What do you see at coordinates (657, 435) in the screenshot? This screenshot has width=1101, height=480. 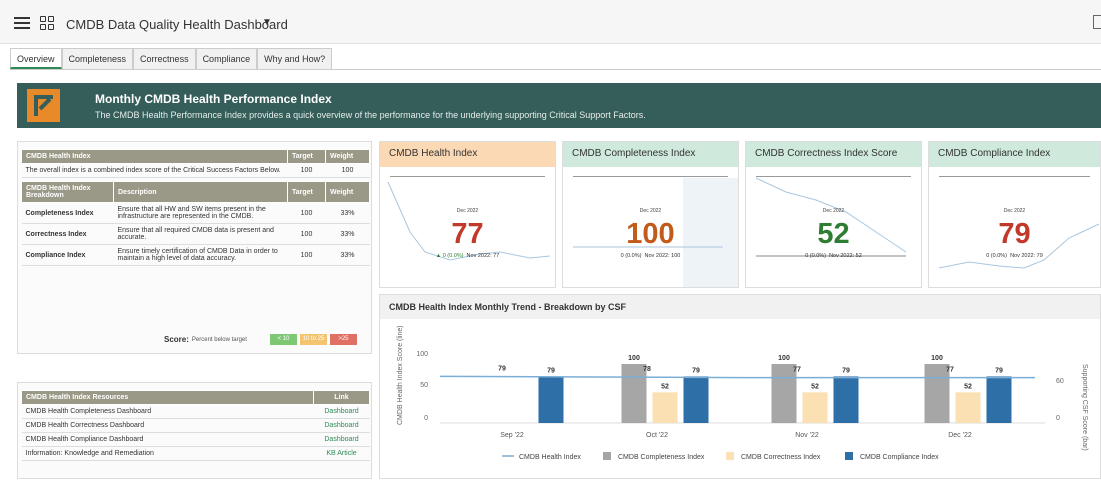 I see `x-tick-label: Oct '22` at bounding box center [657, 435].